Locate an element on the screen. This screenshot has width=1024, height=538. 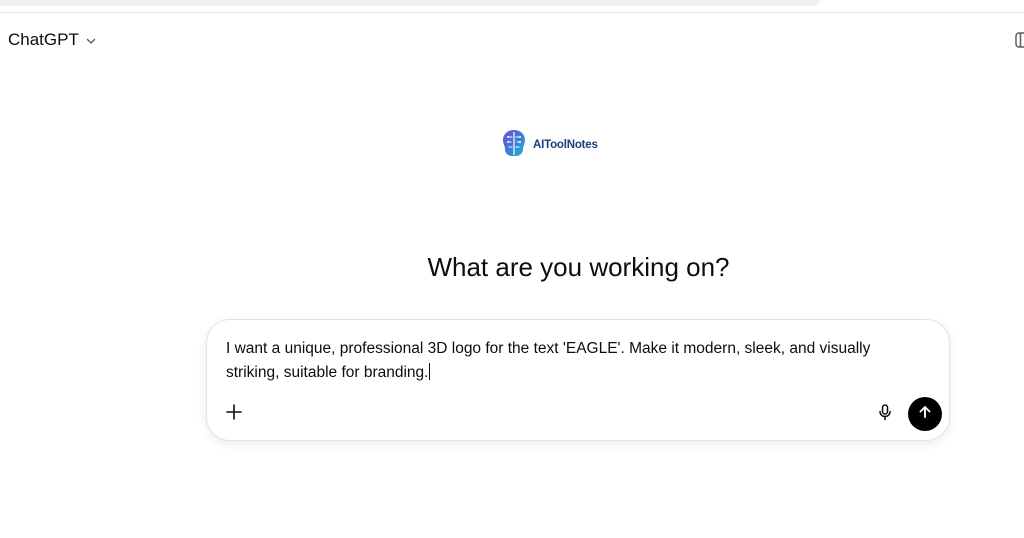
browser-top-strip is located at coordinates (512, 6).